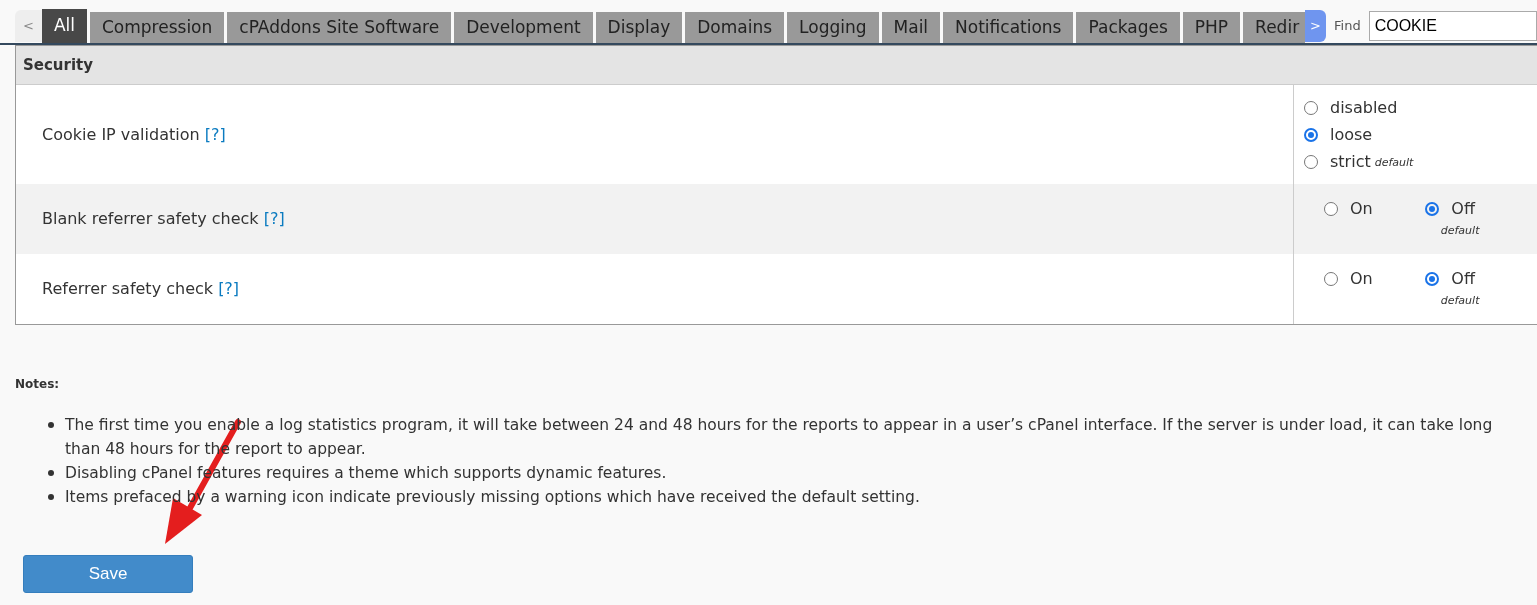 Image resolution: width=1537 pixels, height=605 pixels. I want to click on tab: All, so click(64, 26).